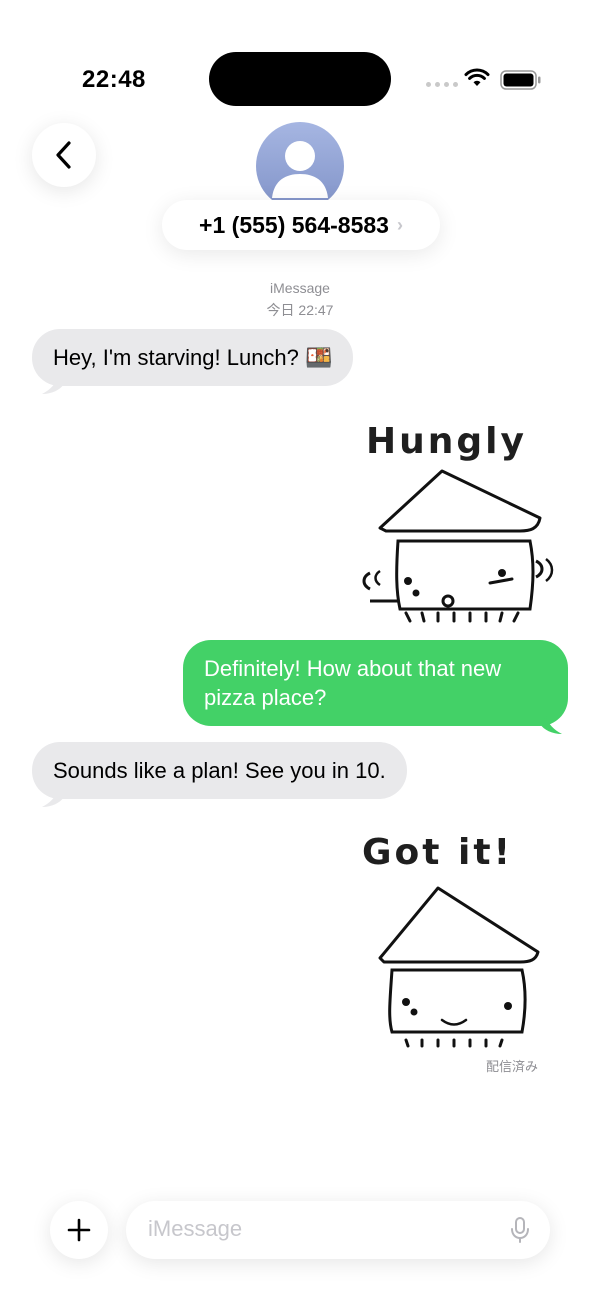 This screenshot has height=1299, width=600. I want to click on message-input: iMessage, so click(338, 1230).